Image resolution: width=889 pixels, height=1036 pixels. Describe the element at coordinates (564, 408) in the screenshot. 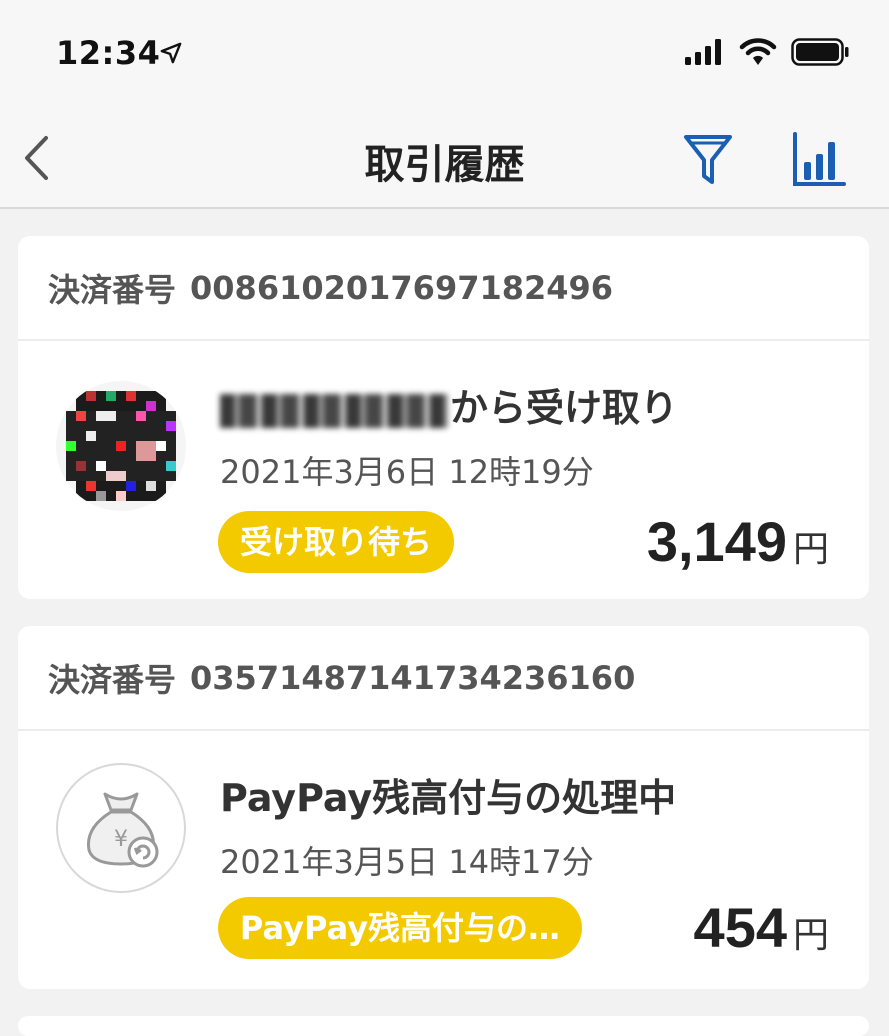

I see `transaction-title-text: から受け取り` at that location.